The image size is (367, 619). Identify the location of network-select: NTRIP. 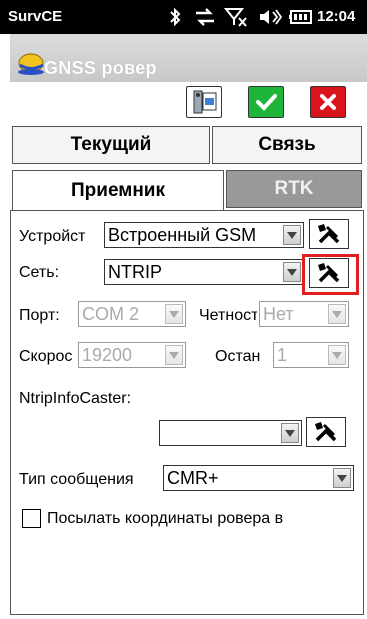
(204, 272).